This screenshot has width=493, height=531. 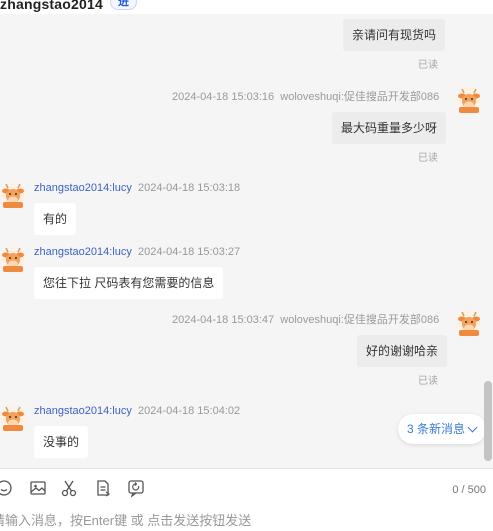 What do you see at coordinates (242, 518) in the screenshot?
I see `message-input` at bounding box center [242, 518].